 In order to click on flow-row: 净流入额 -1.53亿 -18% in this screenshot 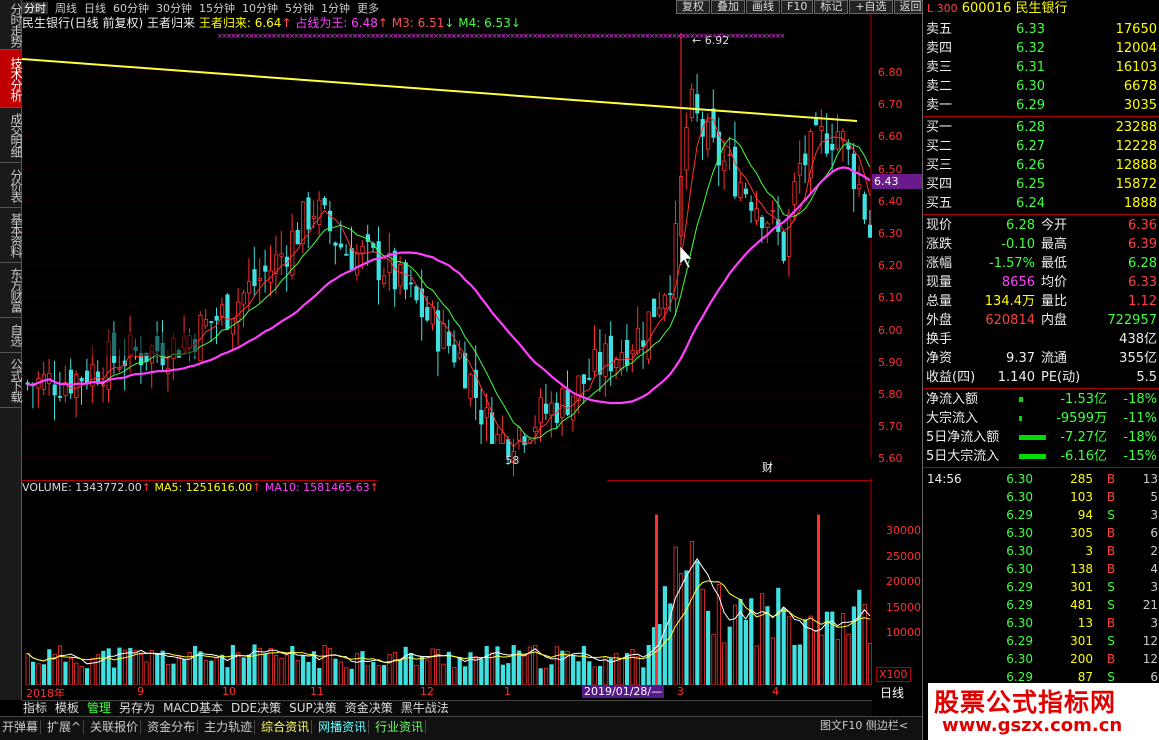, I will do `click(1041, 399)`.